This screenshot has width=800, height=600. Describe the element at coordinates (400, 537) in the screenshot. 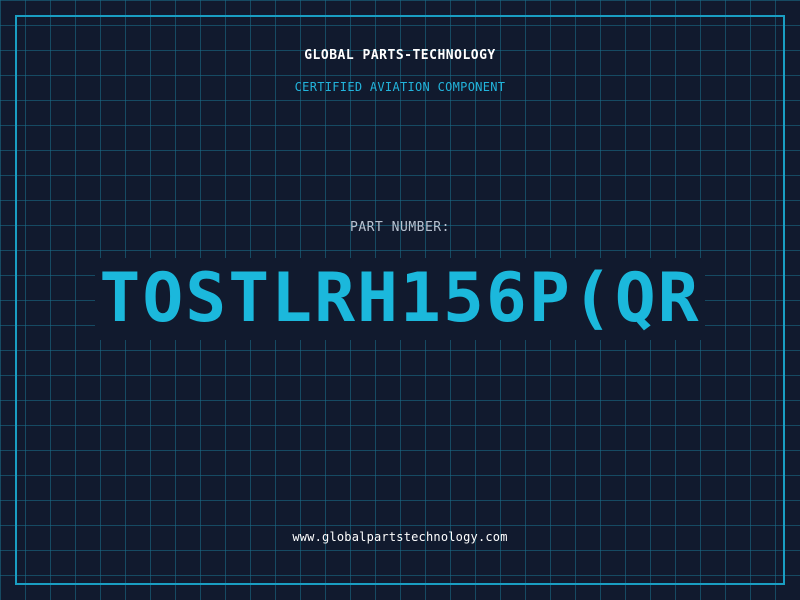

I see `website-url: www.globalpartstechnology.com` at that location.